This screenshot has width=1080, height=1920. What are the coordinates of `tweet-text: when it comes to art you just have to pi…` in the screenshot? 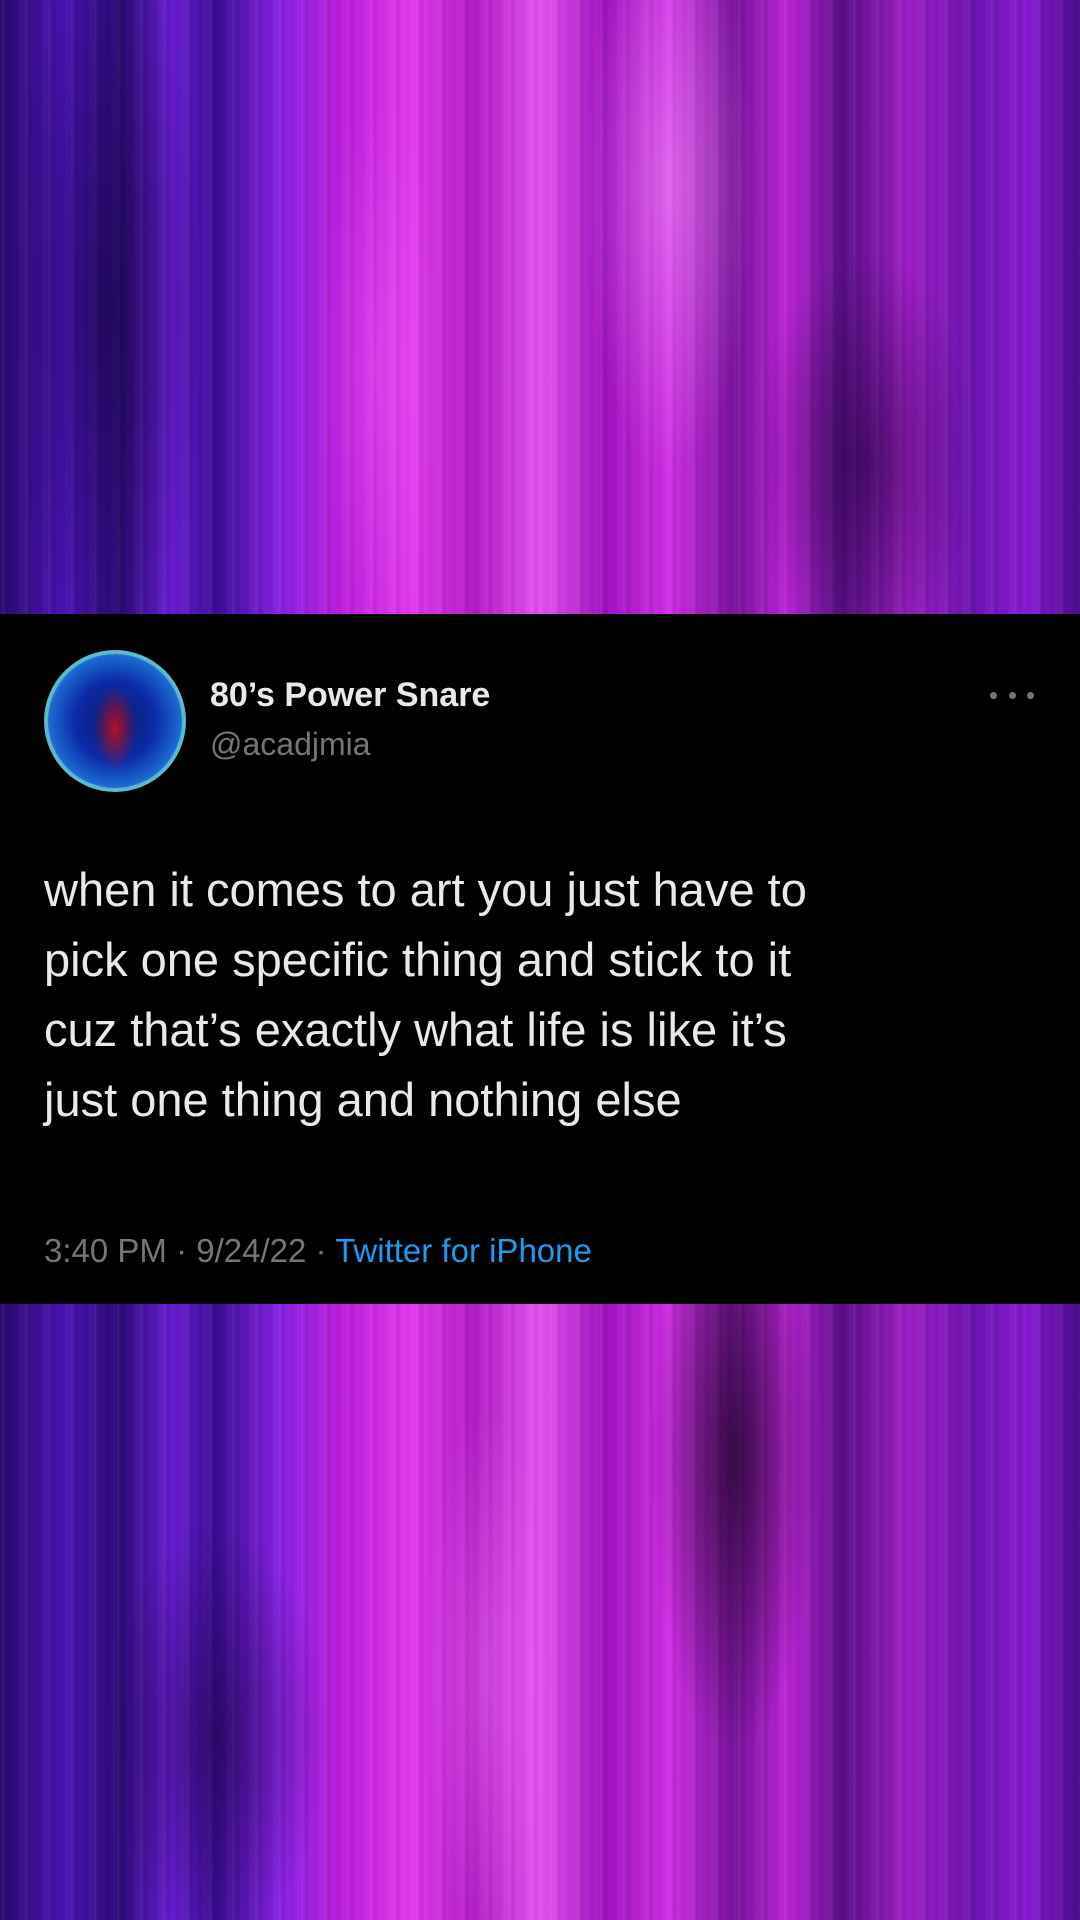 It's located at (425, 994).